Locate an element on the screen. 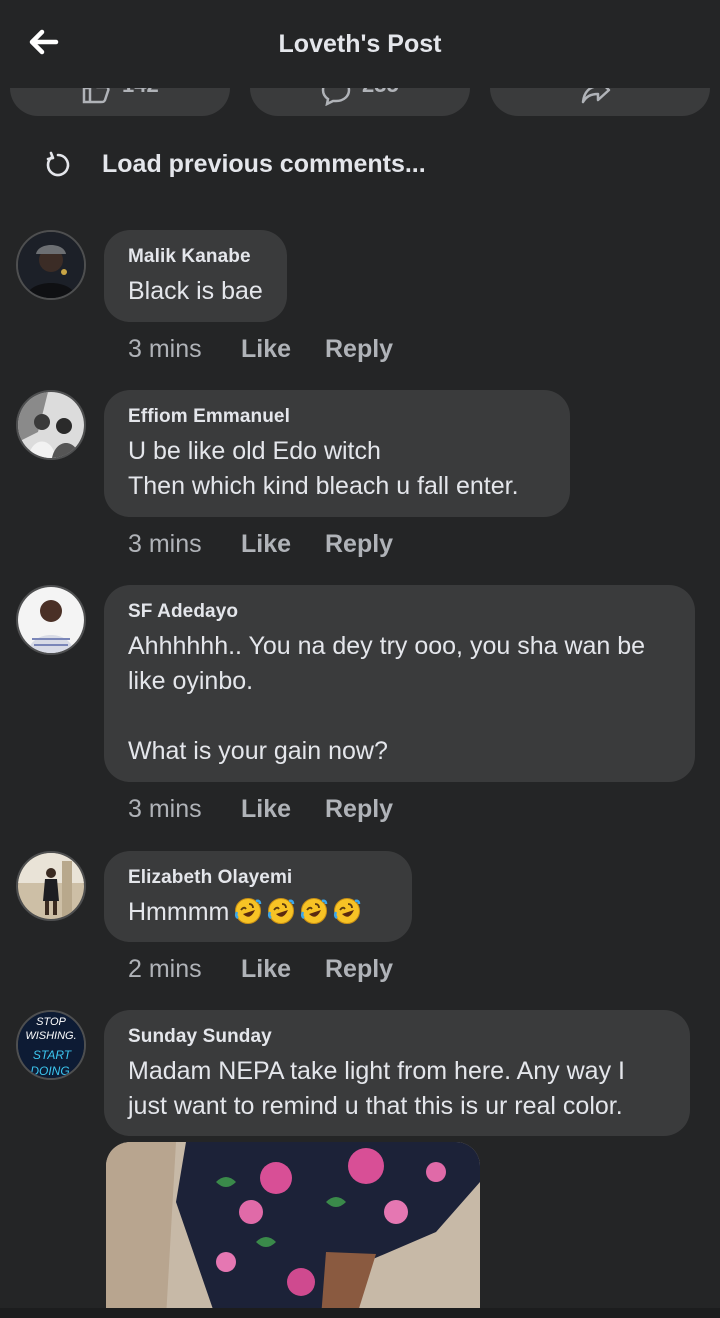 This screenshot has height=1318, width=720. page-title: Loveth's Post is located at coordinates (360, 44).